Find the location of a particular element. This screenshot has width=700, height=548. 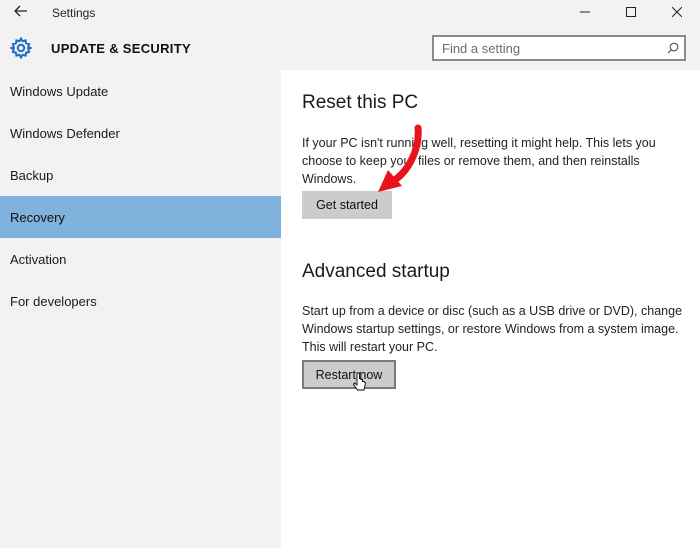

sidebar-item-for-developers: For developers is located at coordinates (140, 301).